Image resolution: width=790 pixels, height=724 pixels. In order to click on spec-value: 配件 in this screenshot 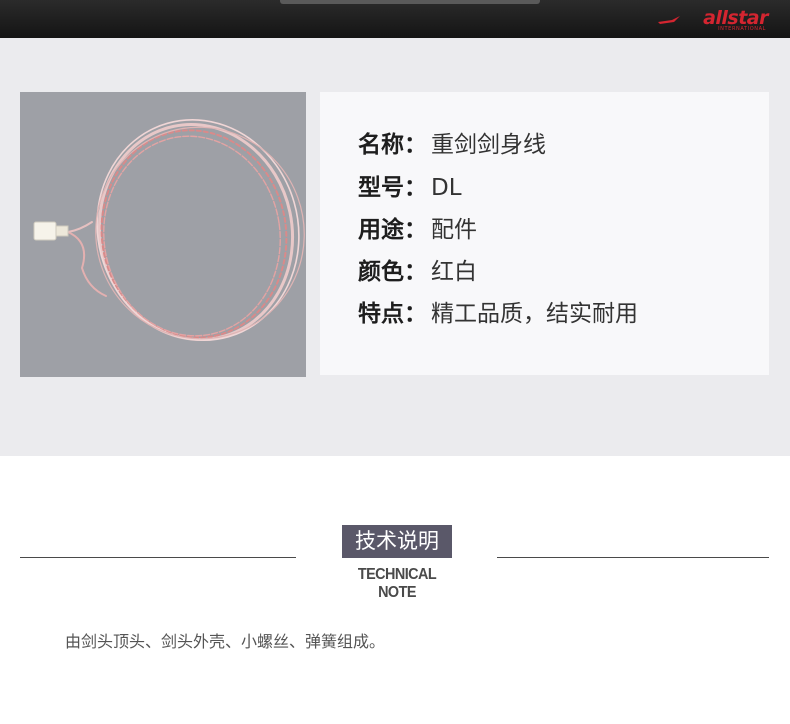, I will do `click(454, 230)`.